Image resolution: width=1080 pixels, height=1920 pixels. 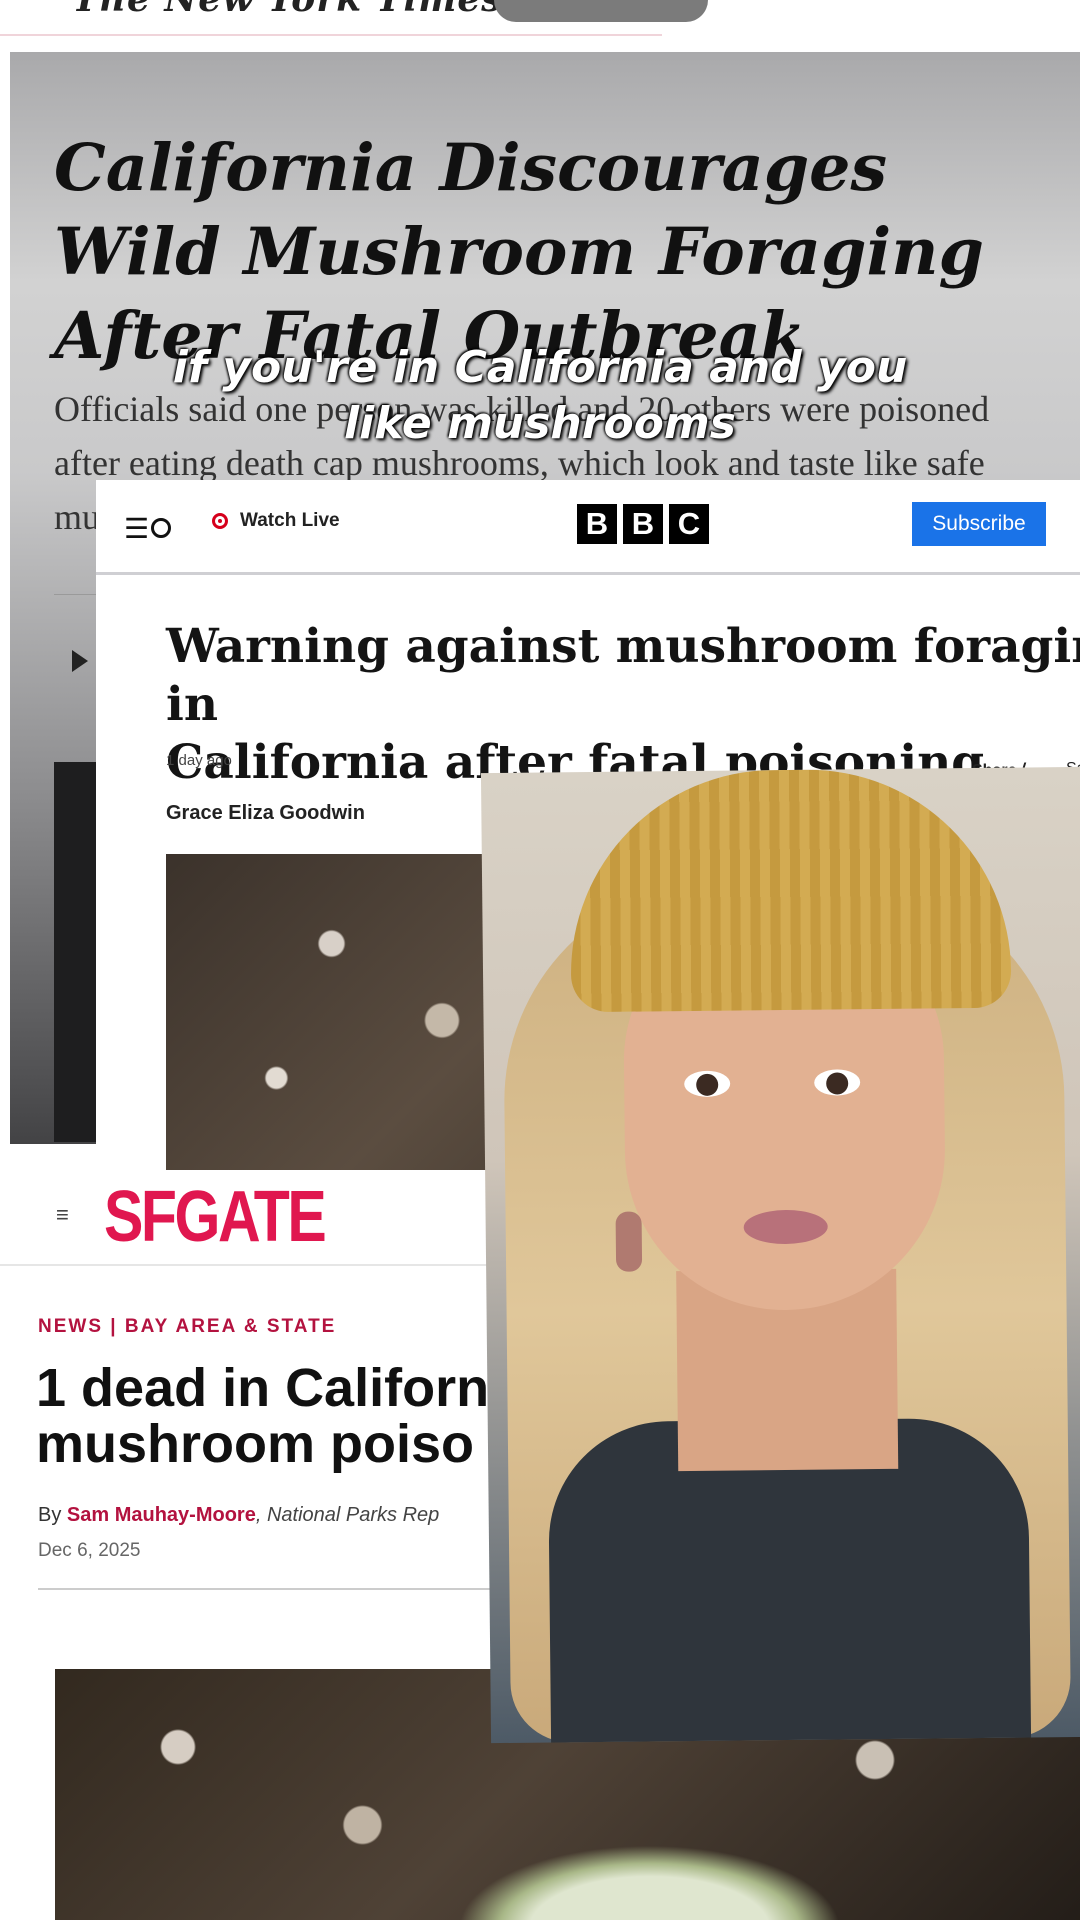 I want to click on search-icon, so click(x=161, y=527).